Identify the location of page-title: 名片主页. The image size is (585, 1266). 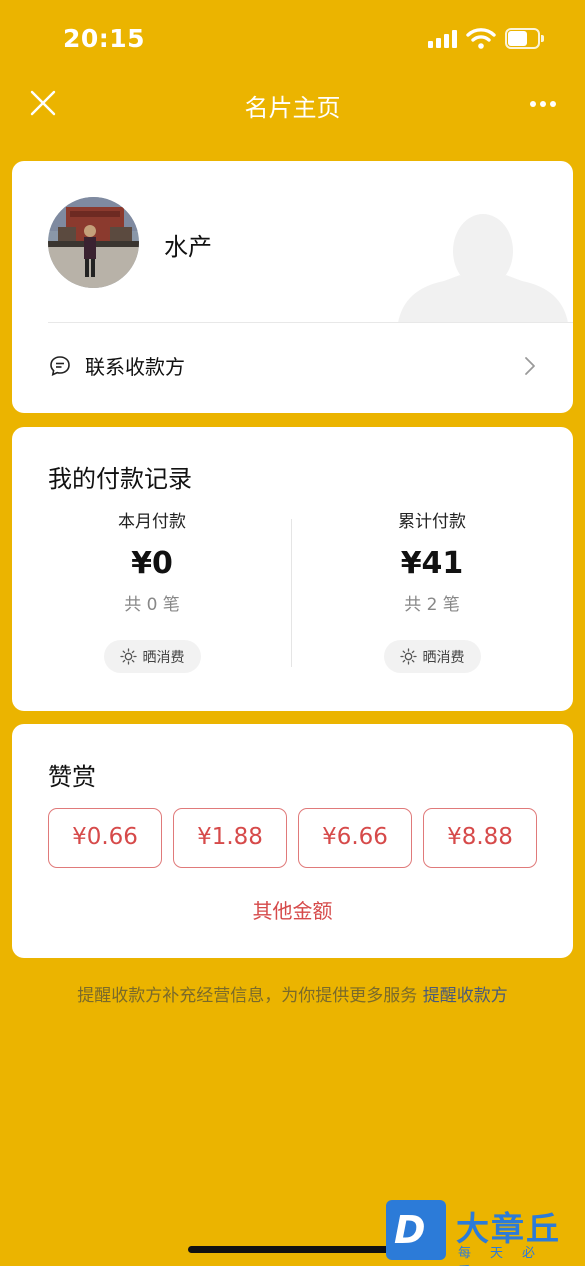
(292, 108).